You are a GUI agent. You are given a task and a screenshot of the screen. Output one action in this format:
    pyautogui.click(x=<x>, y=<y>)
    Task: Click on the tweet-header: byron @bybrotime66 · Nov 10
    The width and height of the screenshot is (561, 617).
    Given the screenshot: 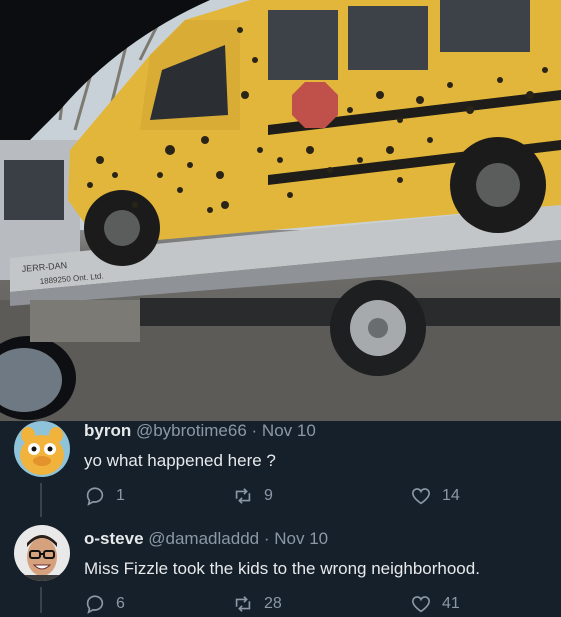 What is the action you would take?
    pyautogui.click(x=200, y=431)
    